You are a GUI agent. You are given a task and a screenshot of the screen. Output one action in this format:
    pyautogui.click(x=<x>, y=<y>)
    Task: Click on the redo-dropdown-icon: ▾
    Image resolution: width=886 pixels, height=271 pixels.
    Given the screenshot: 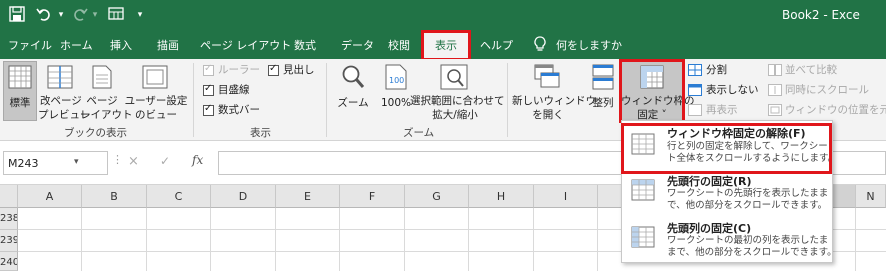 What is the action you would take?
    pyautogui.click(x=95, y=15)
    